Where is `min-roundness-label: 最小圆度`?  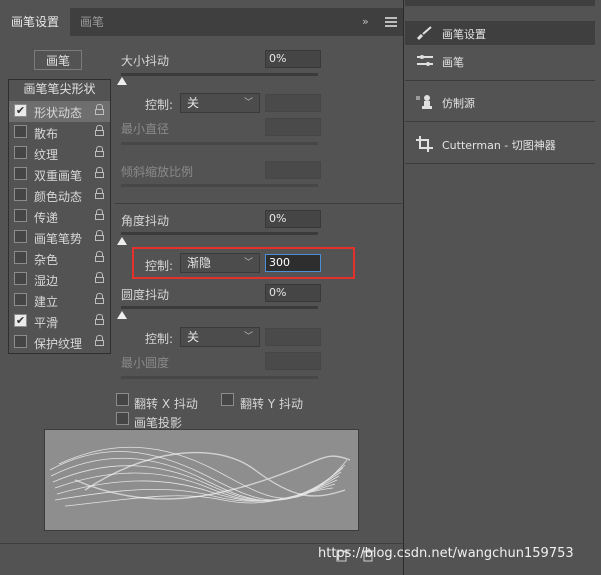
min-roundness-label: 最小圆度 is located at coordinates (145, 363).